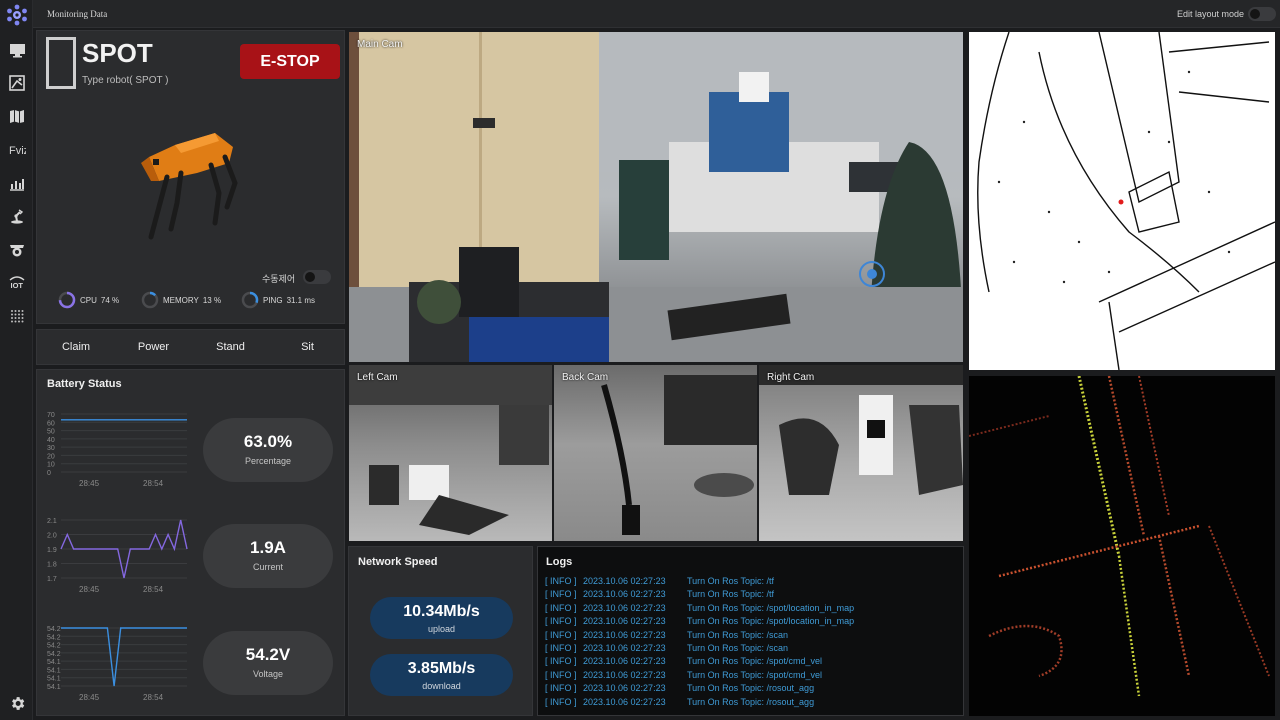 This screenshot has width=1280, height=720. I want to click on manual-control-label: 수동제어, so click(279, 279).